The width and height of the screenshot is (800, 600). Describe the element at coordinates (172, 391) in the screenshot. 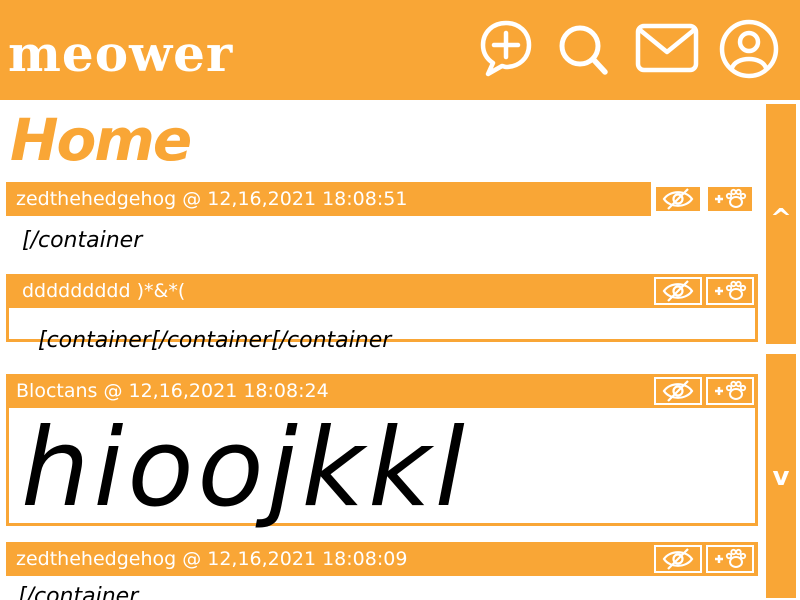

I see `post-meta: Bloctans @ 12,16,2021 18:08:24` at that location.